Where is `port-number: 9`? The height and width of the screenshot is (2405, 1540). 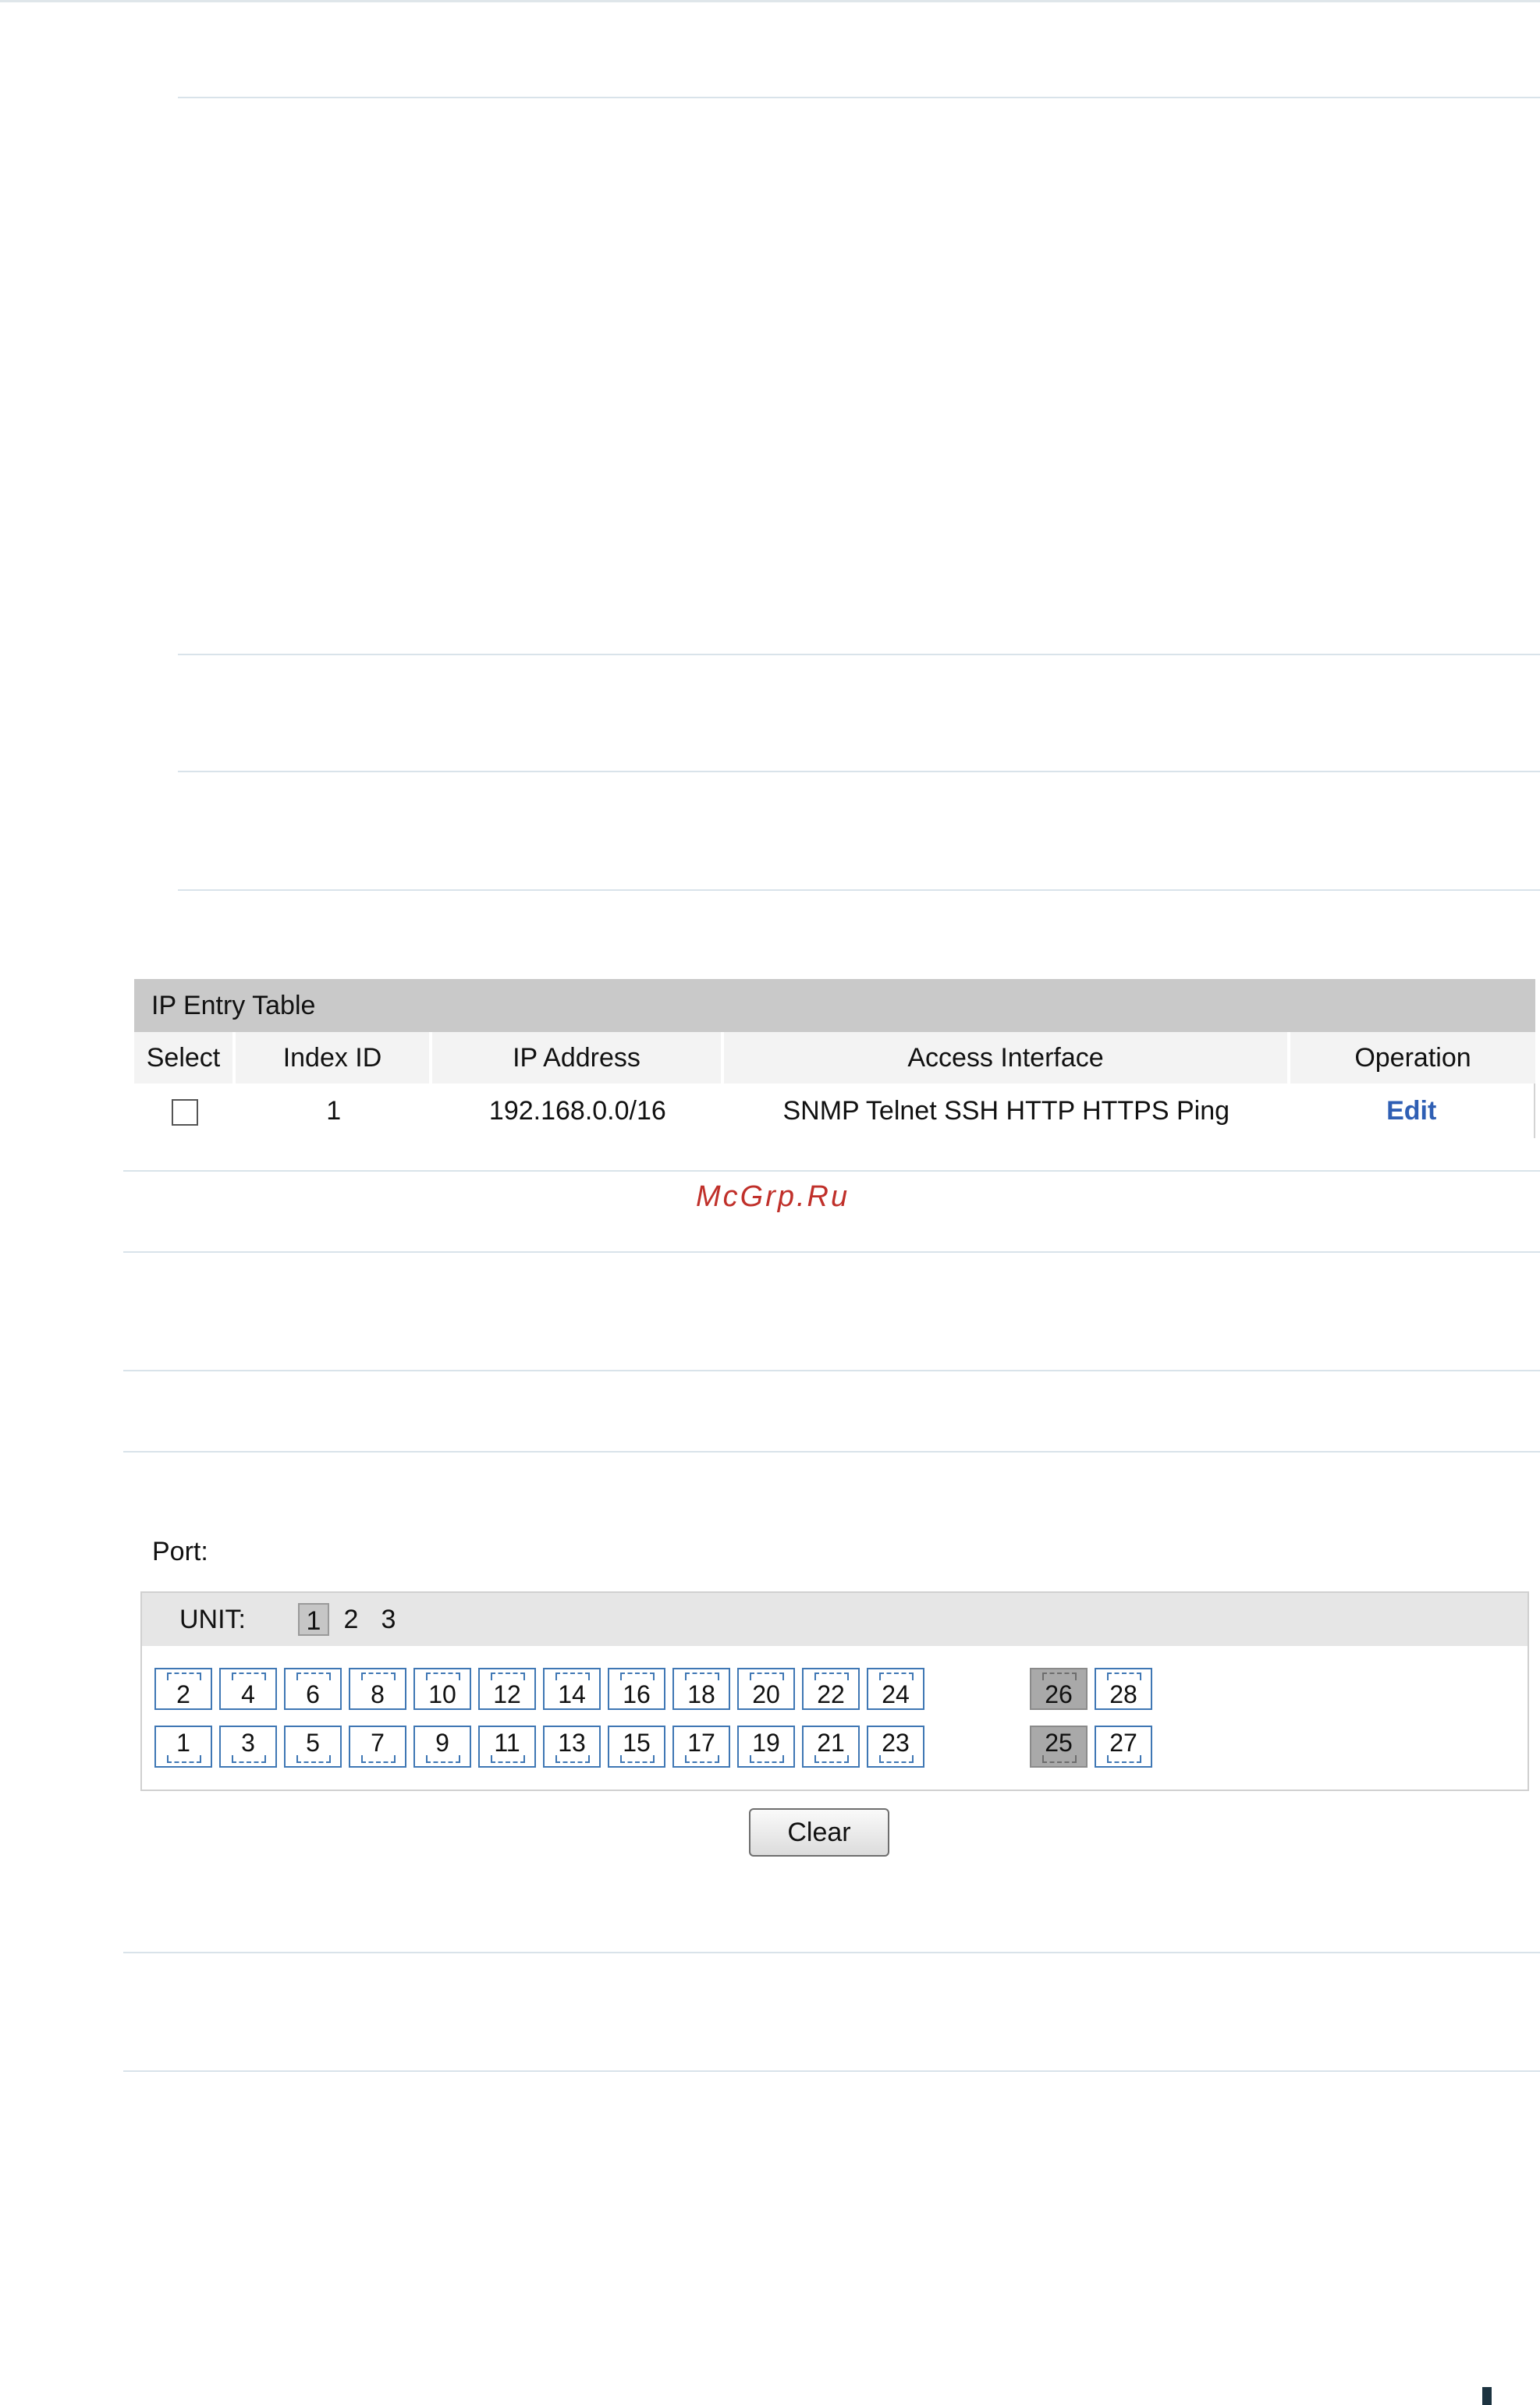 port-number: 9 is located at coordinates (442, 1743).